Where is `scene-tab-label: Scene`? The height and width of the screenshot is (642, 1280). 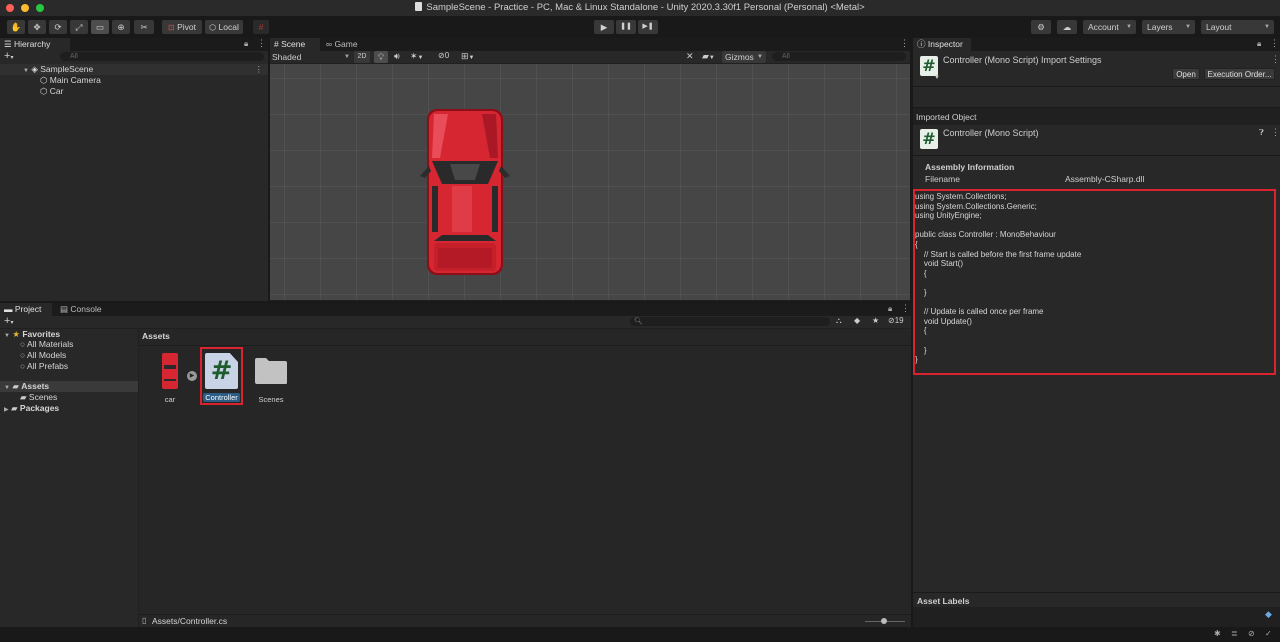
scene-tab-label: Scene is located at coordinates (293, 44).